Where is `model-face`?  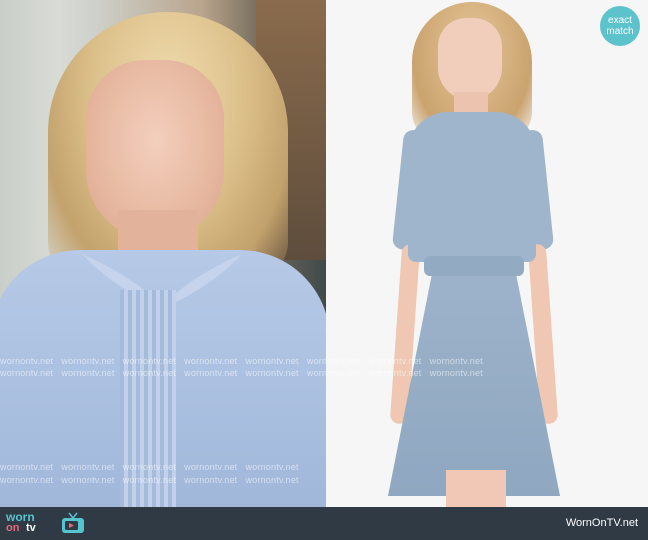
model-face is located at coordinates (470, 59).